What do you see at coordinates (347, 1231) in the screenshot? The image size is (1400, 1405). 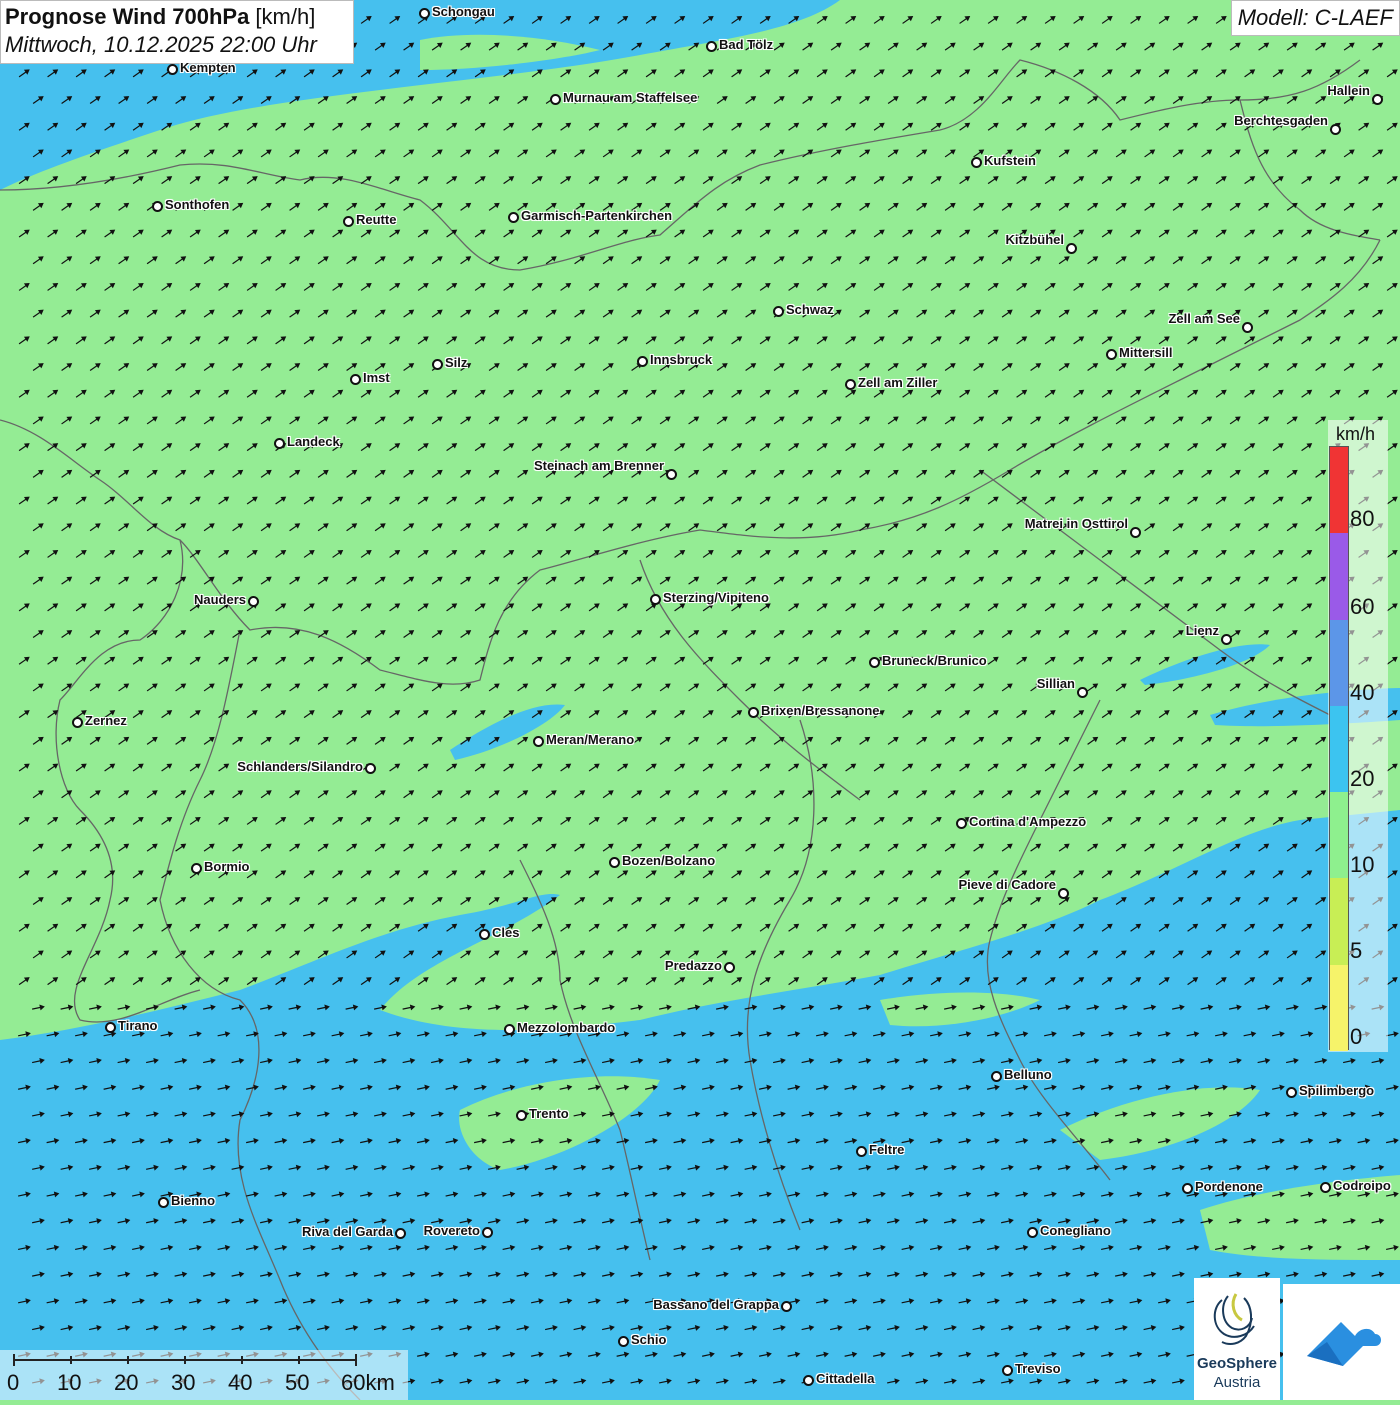 I see `city-label: Riva del Garda` at bounding box center [347, 1231].